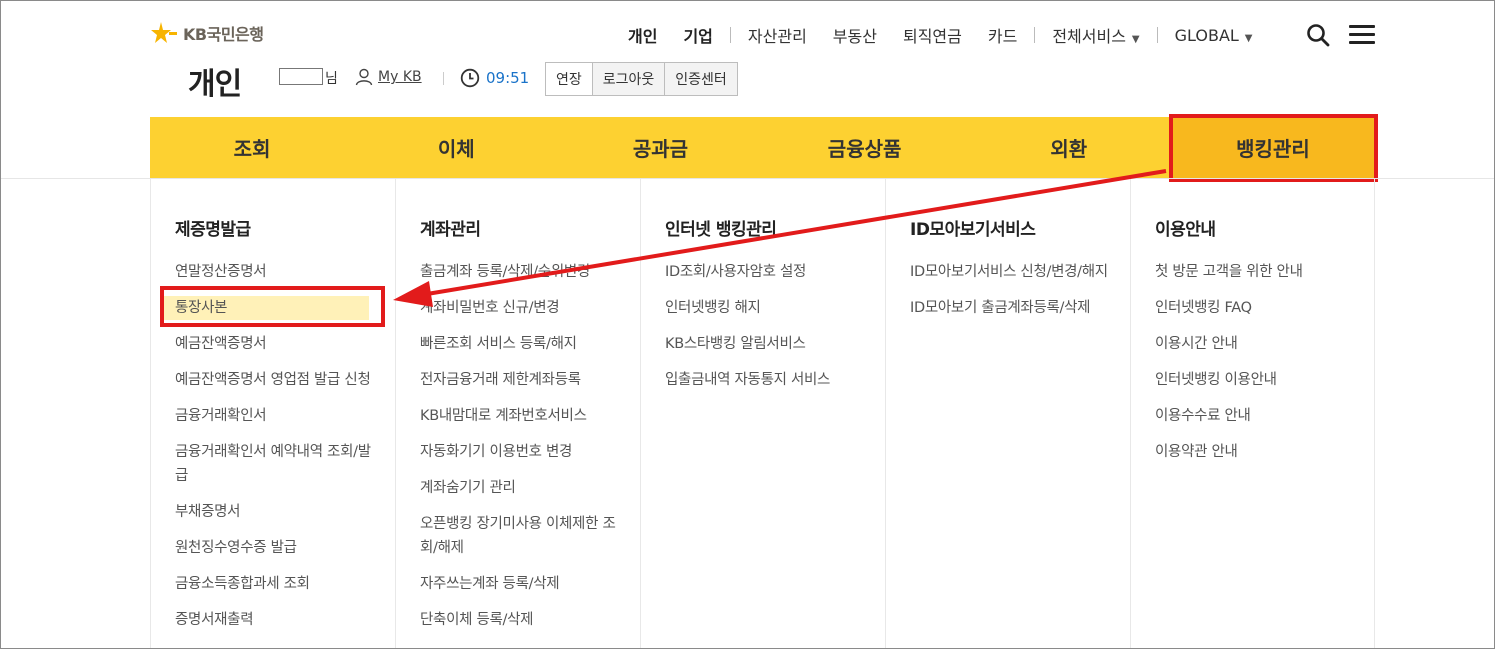 This screenshot has height=649, width=1495. Describe the element at coordinates (470, 78) in the screenshot. I see `clock-icon` at that location.